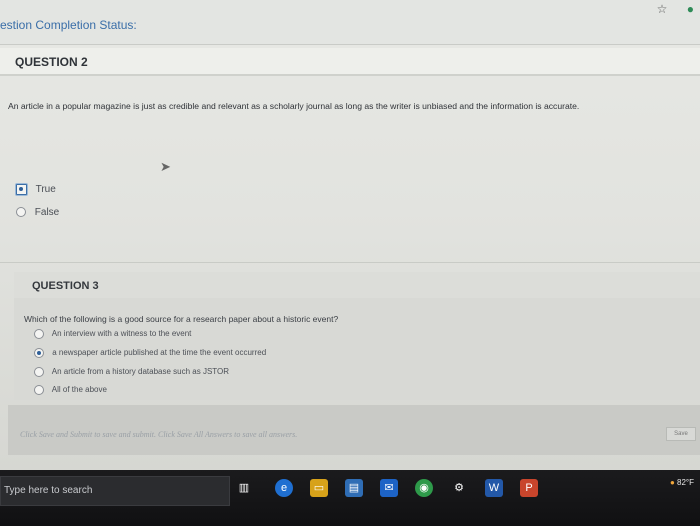  I want to click on powerpoint-icon: P, so click(529, 488).